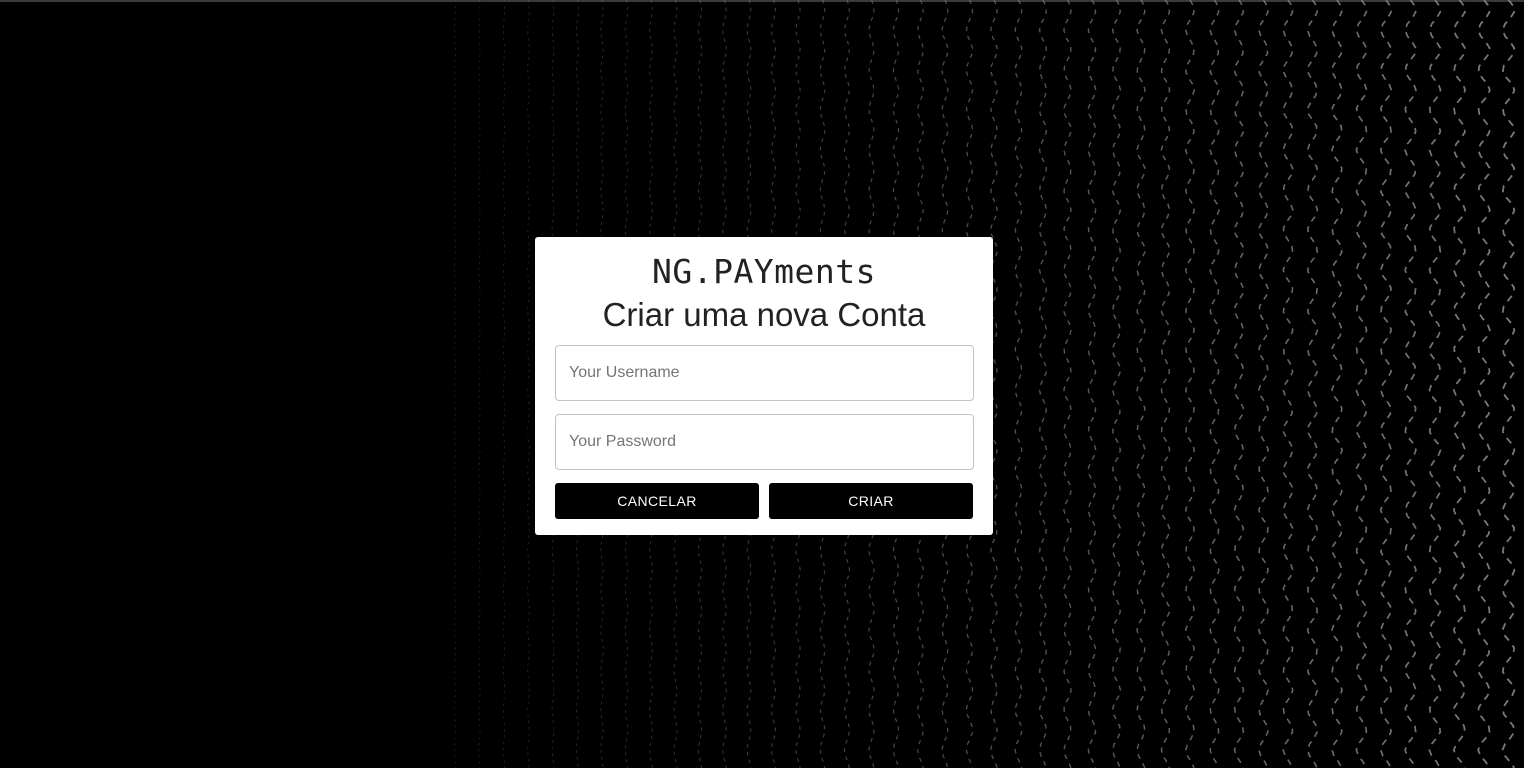 The image size is (1524, 768). Describe the element at coordinates (657, 501) in the screenshot. I see `cancel-button: CANCELAR` at that location.